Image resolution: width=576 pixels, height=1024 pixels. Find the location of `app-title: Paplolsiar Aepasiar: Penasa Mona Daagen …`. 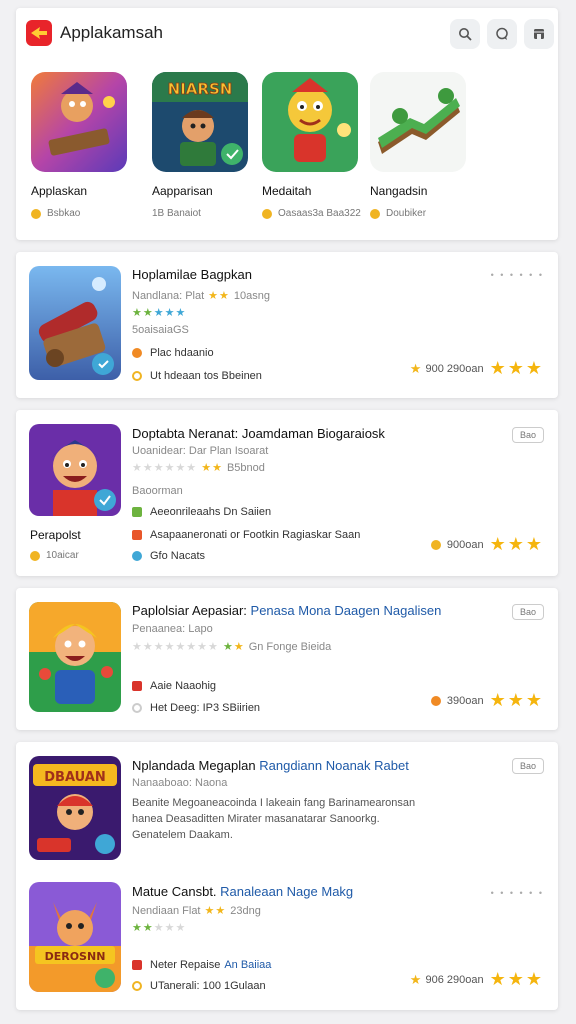

app-title: Paplolsiar Aepasiar: Penasa Mona Daagen … is located at coordinates (286, 610).